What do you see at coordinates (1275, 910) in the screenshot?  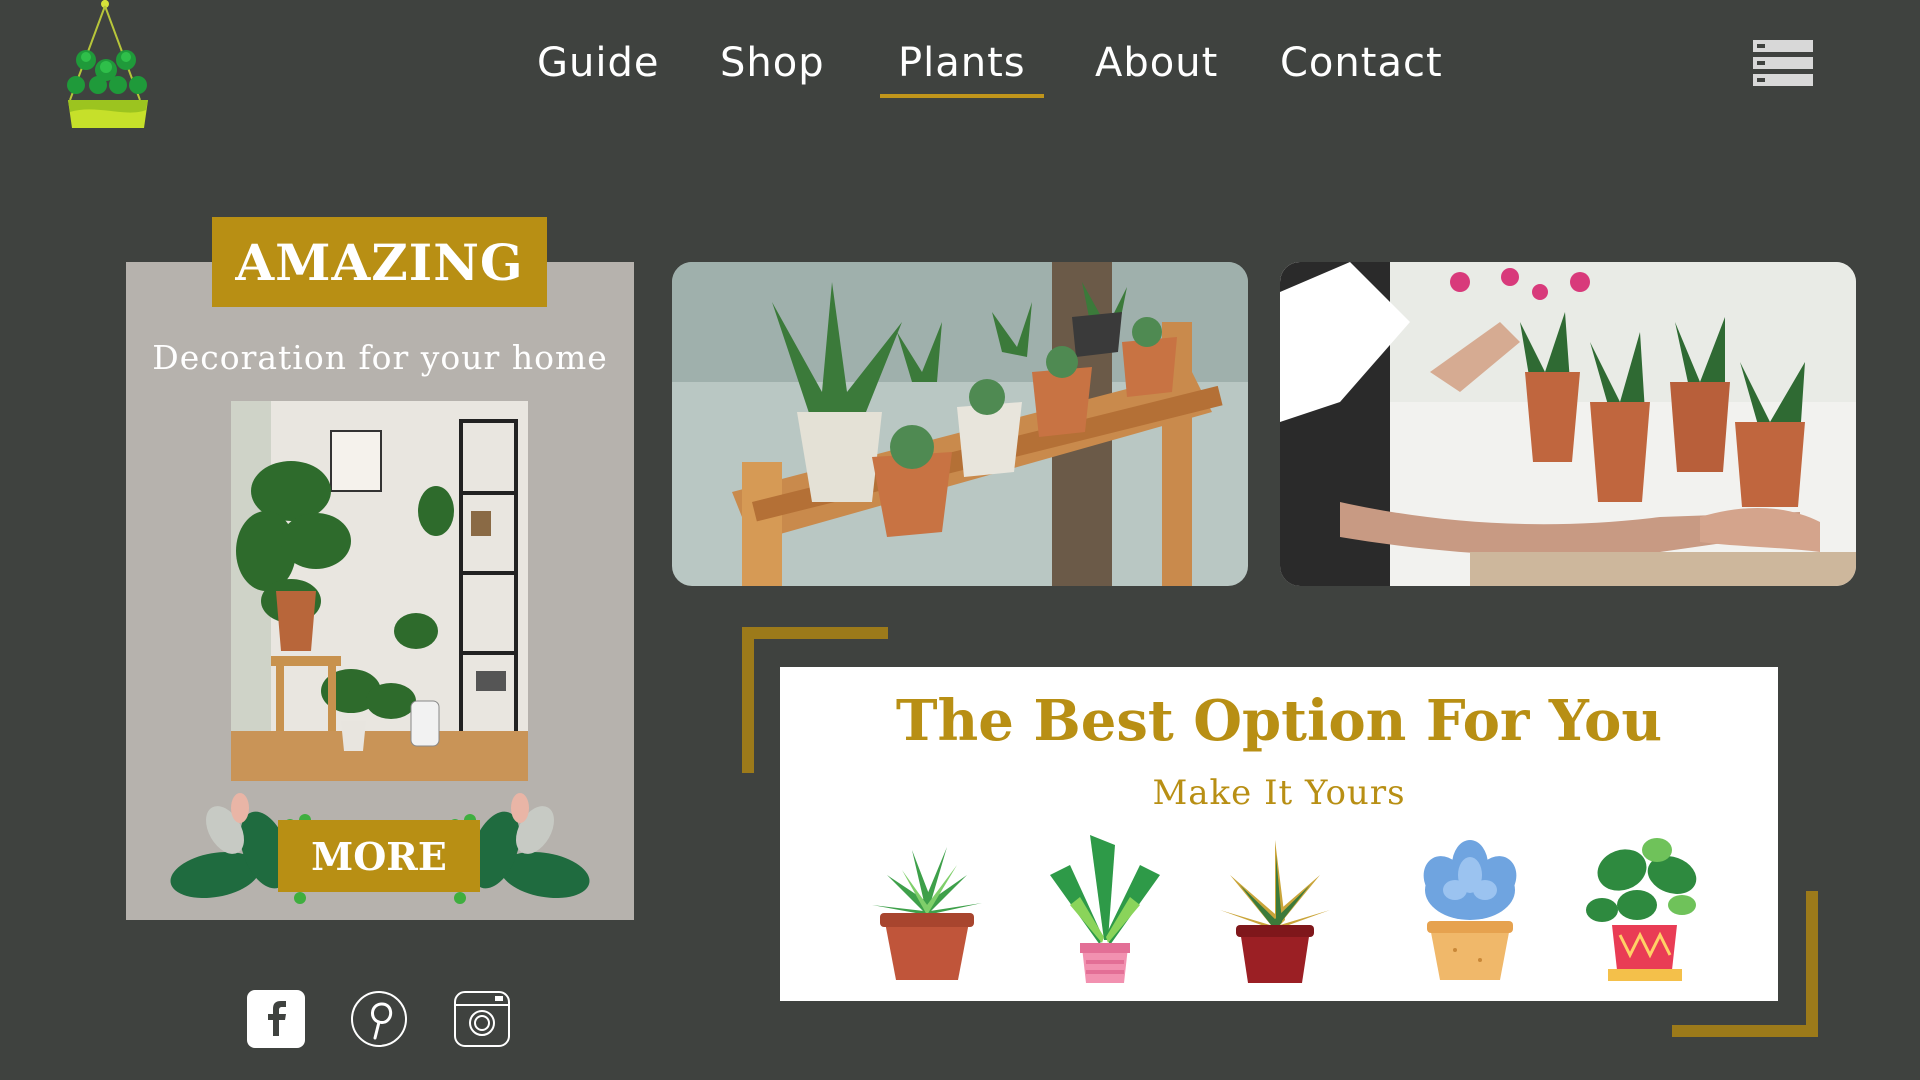 I see `snake-plant-icon` at bounding box center [1275, 910].